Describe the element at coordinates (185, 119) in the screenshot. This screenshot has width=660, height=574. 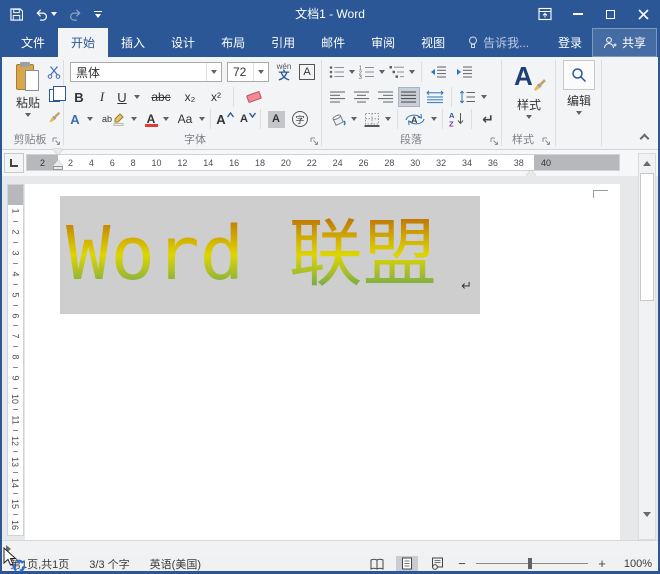
I see `change-case-button: Aa` at that location.